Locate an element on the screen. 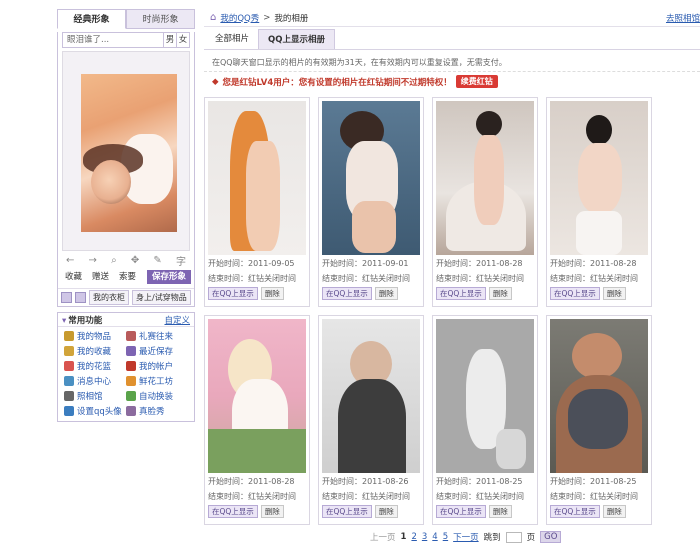  avatar-tabs: 经典形象 时尚形象 is located at coordinates (126, 19).